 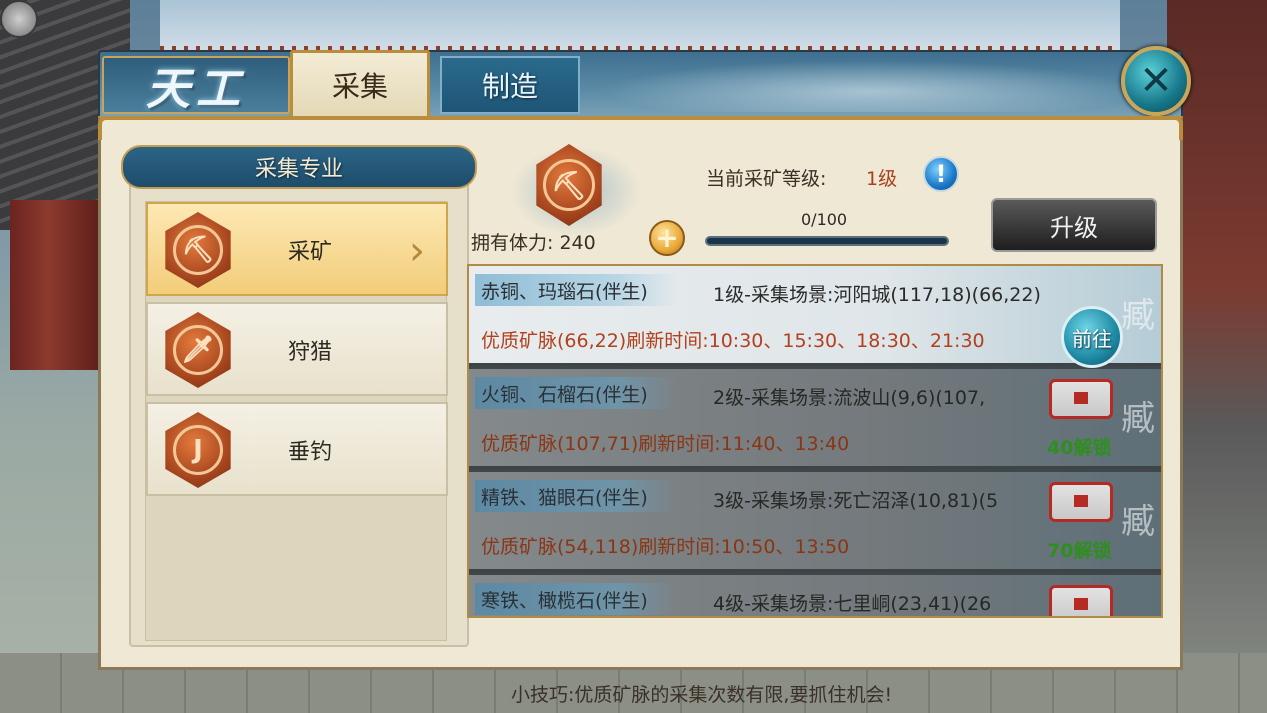 What do you see at coordinates (417, 251) in the screenshot?
I see `chevron-right-icon: ›` at bounding box center [417, 251].